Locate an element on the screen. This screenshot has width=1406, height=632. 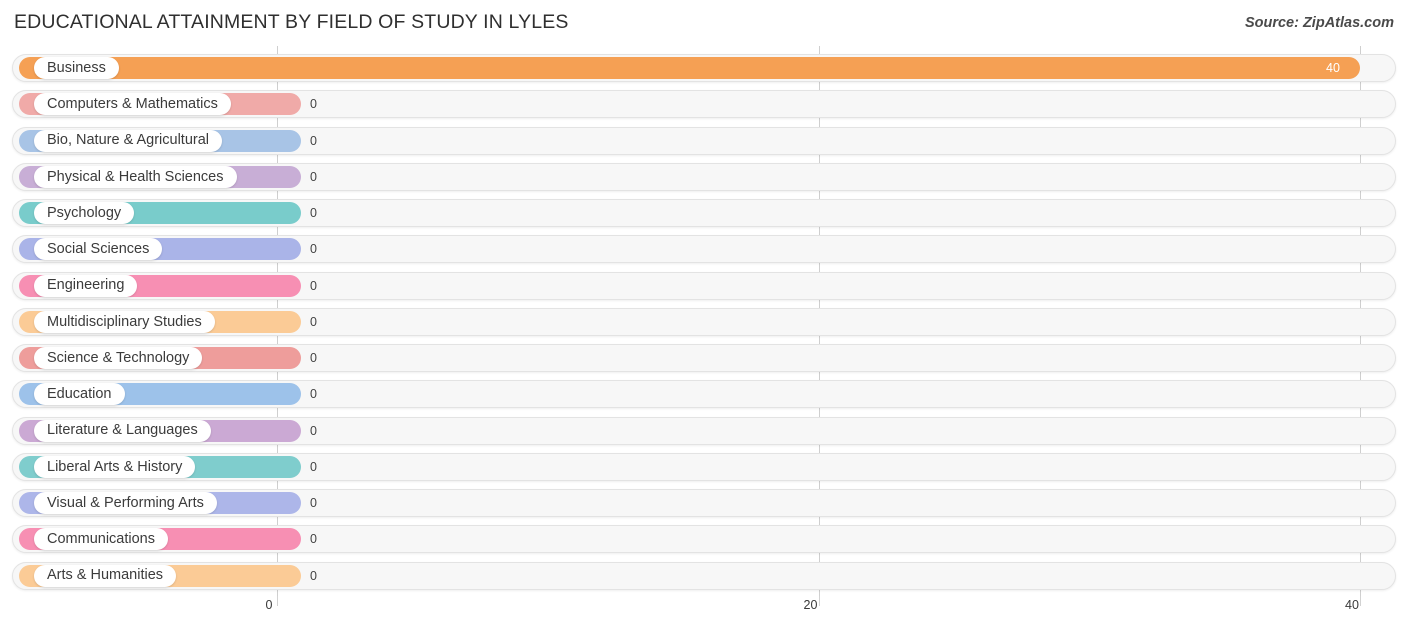
table-row: Multidisciplinary Studies 0 is located at coordinates (704, 321).